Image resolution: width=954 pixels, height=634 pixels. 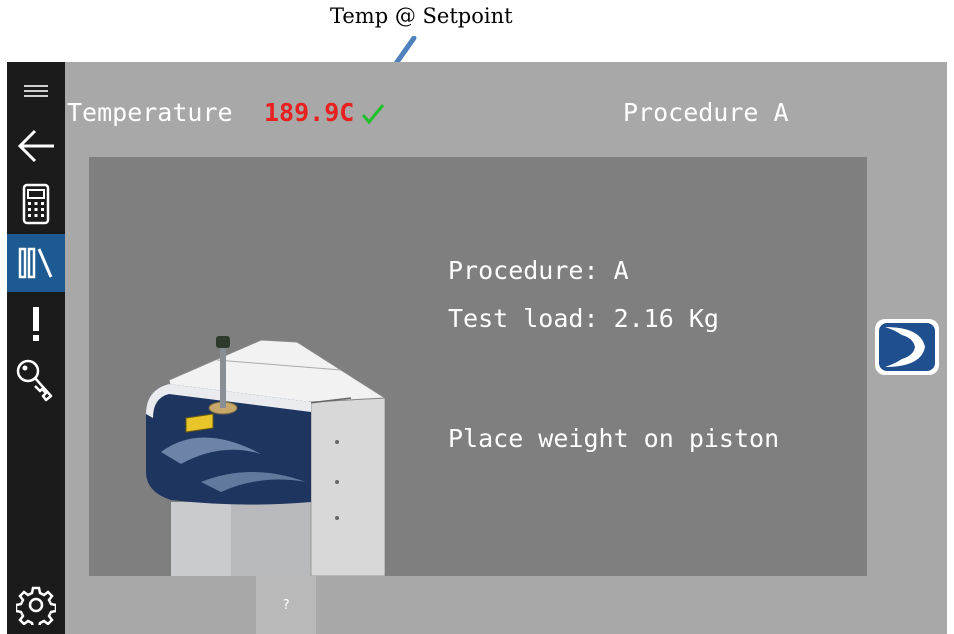 I want to click on melt-indexer-illustration, so click(x=265, y=456).